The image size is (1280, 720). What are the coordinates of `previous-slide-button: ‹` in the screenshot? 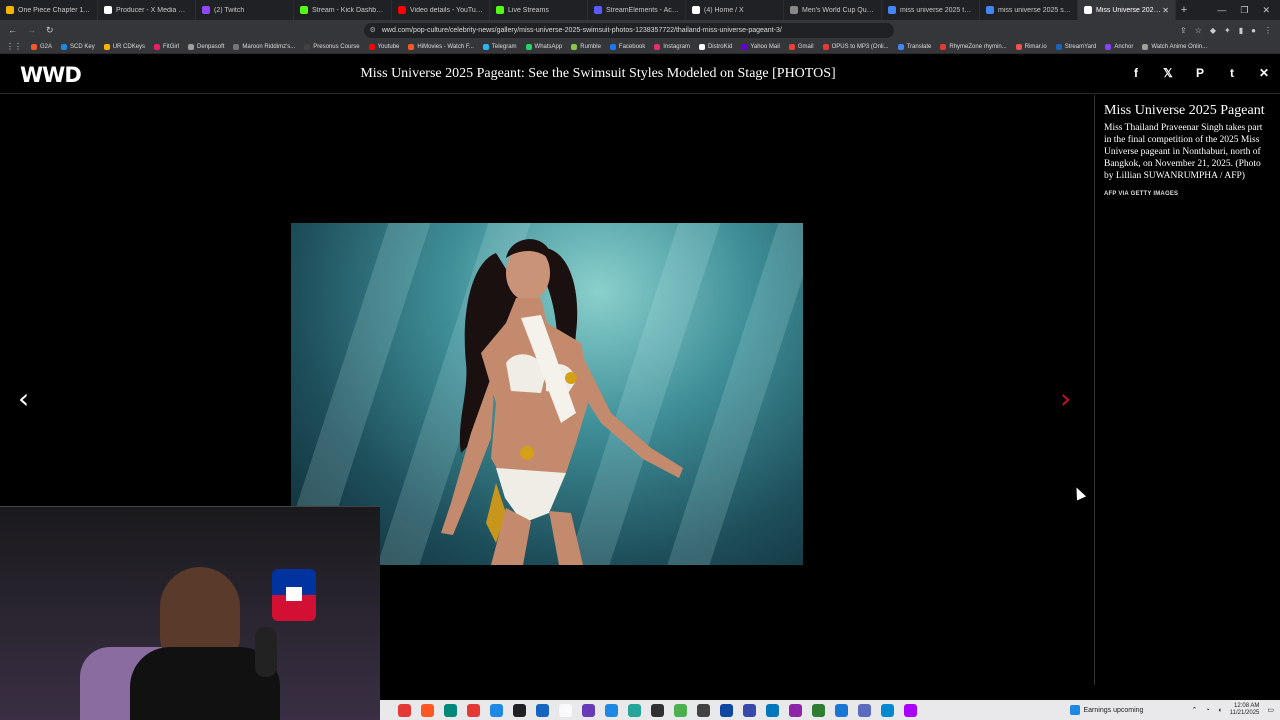 It's located at (23, 398).